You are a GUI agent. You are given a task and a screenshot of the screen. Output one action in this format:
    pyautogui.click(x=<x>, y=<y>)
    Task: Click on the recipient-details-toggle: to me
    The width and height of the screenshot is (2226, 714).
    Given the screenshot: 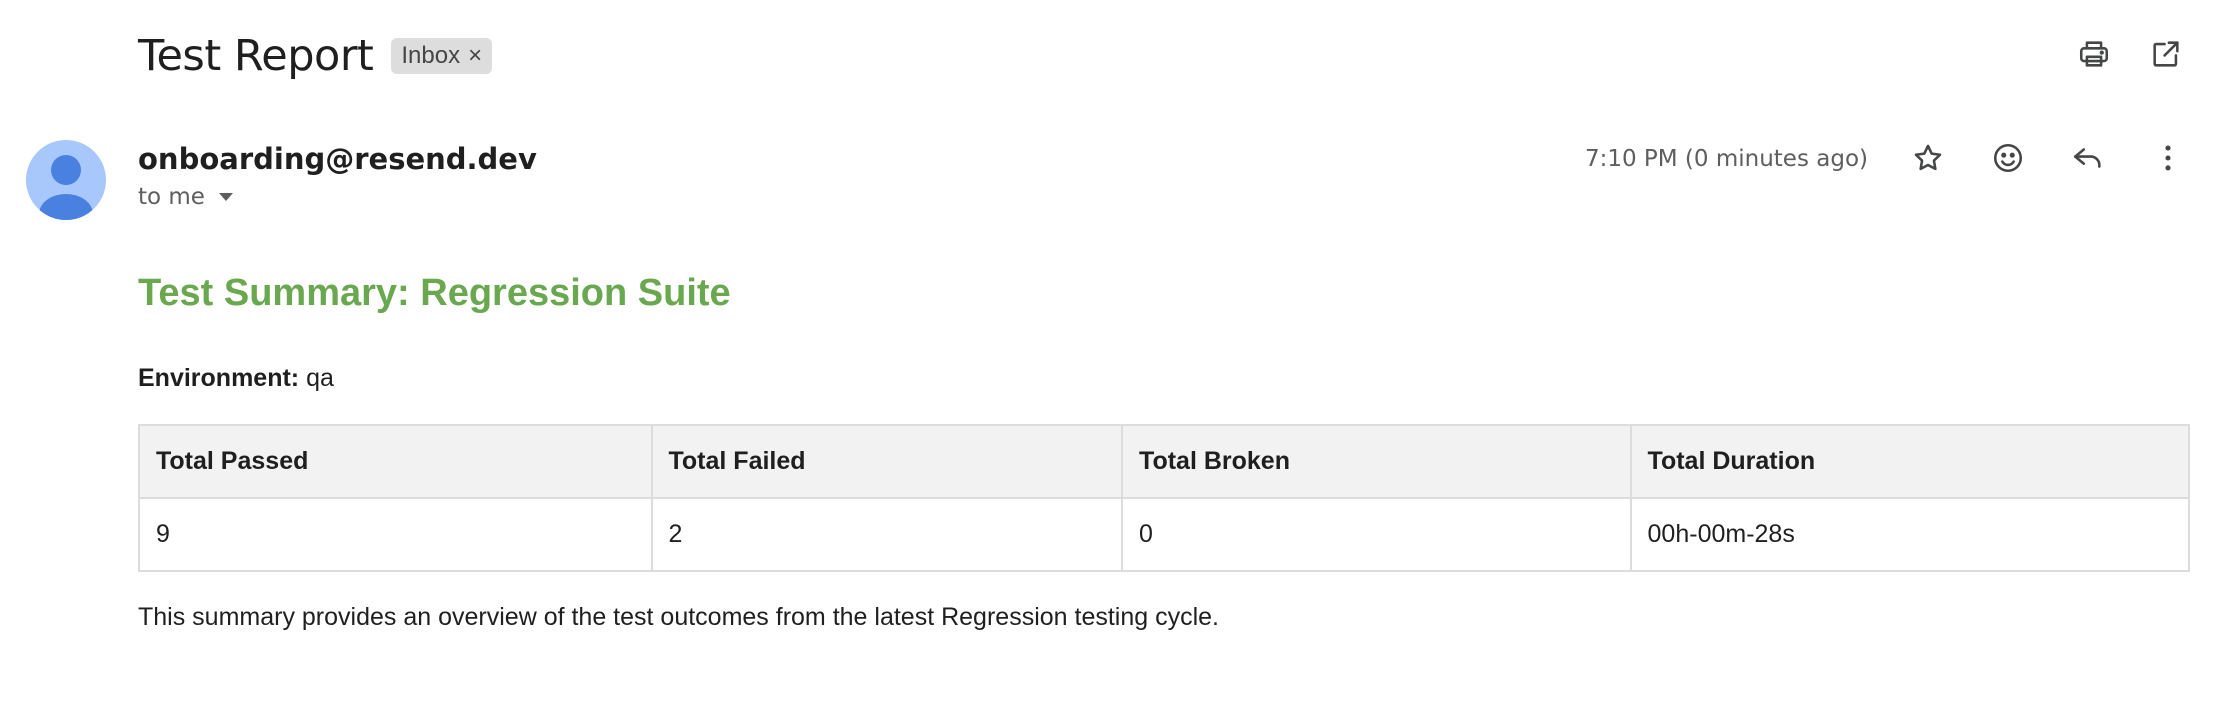 What is the action you would take?
    pyautogui.click(x=186, y=197)
    